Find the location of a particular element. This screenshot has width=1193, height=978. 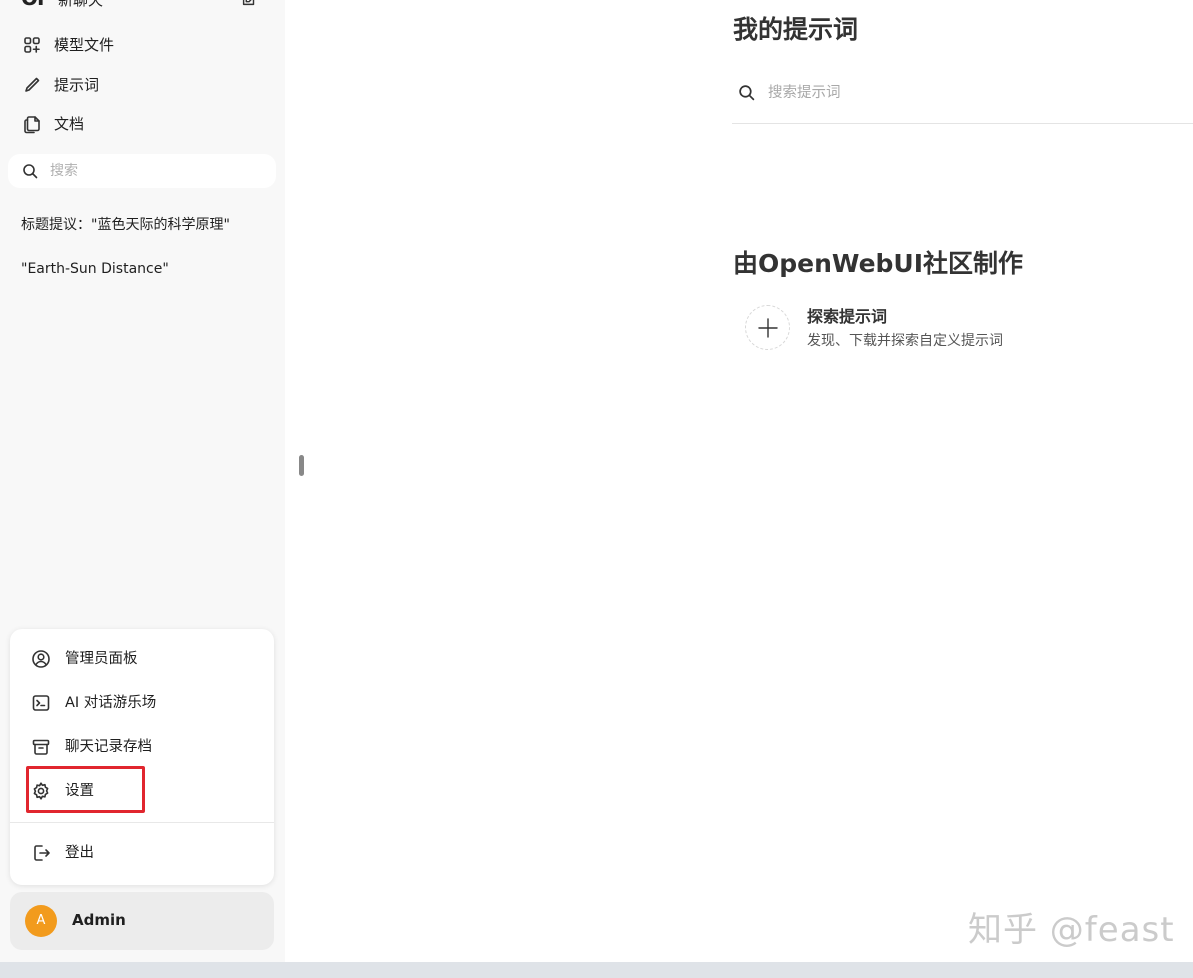

discover-description: 发现、下载并探索自定义提示词 is located at coordinates (905, 341).